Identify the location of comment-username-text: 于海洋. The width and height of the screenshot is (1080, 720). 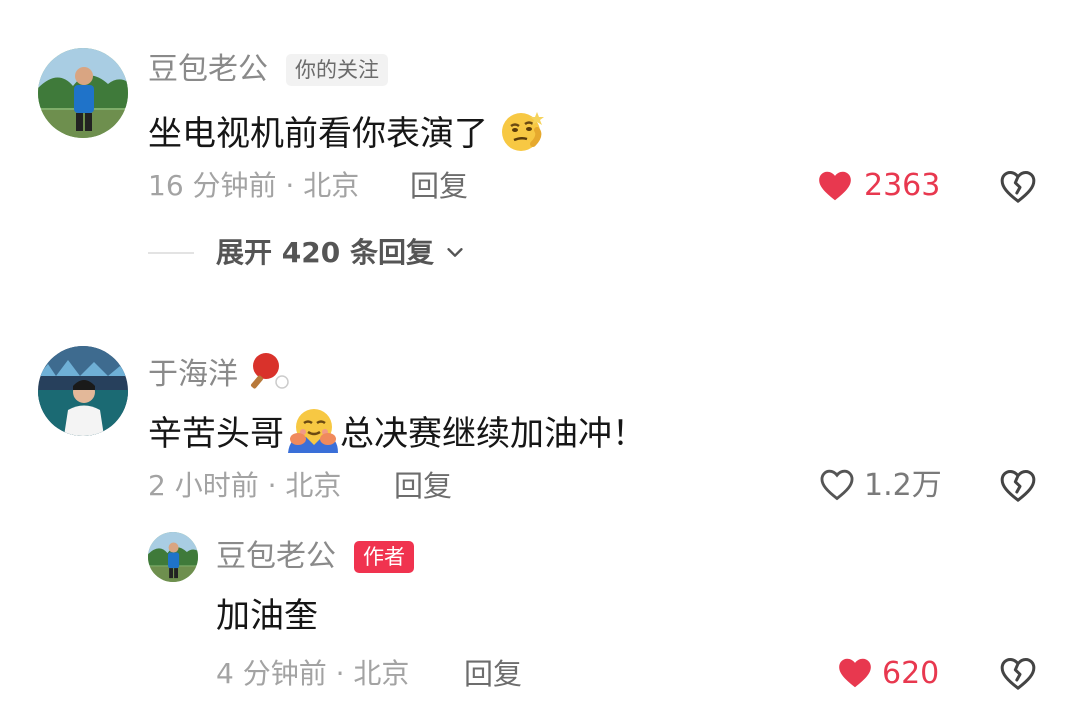
(193, 374).